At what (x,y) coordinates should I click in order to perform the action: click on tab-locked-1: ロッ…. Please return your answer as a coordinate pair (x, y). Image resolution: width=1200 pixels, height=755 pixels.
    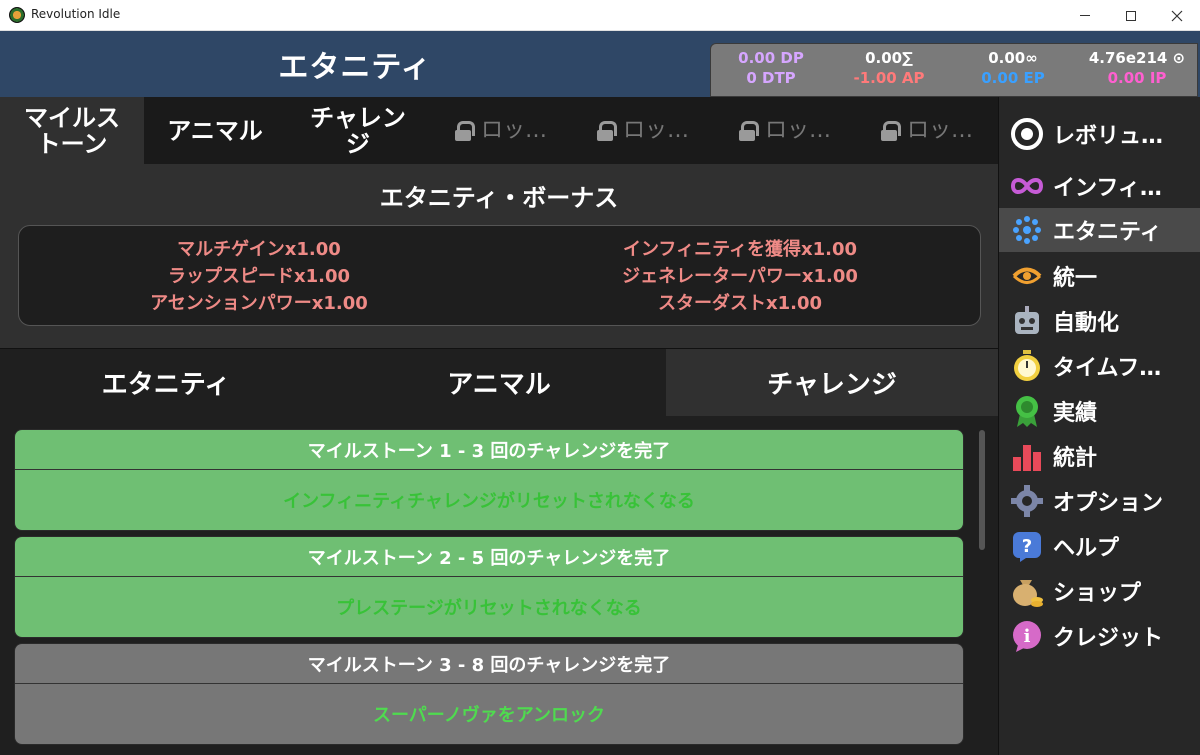
    Looking at the image, I should click on (501, 130).